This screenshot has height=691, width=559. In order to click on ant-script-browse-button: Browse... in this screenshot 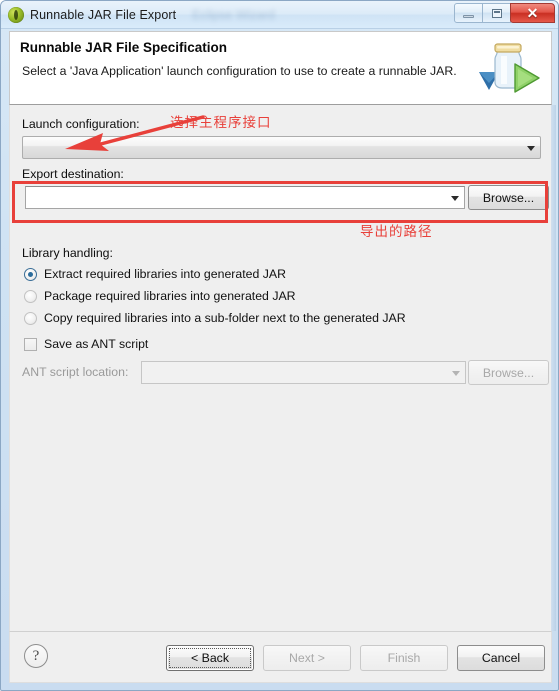, I will do `click(508, 372)`.